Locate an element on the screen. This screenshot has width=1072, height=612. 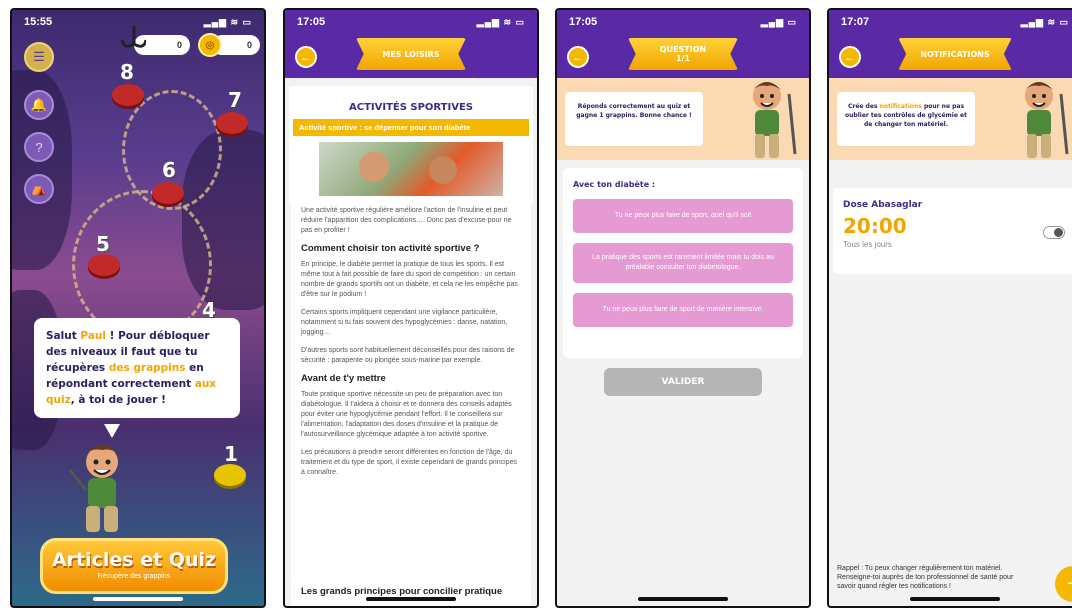
status-bar: 15:55 ▂▄▆ ≋ ▭ is located at coordinates (138, 22).